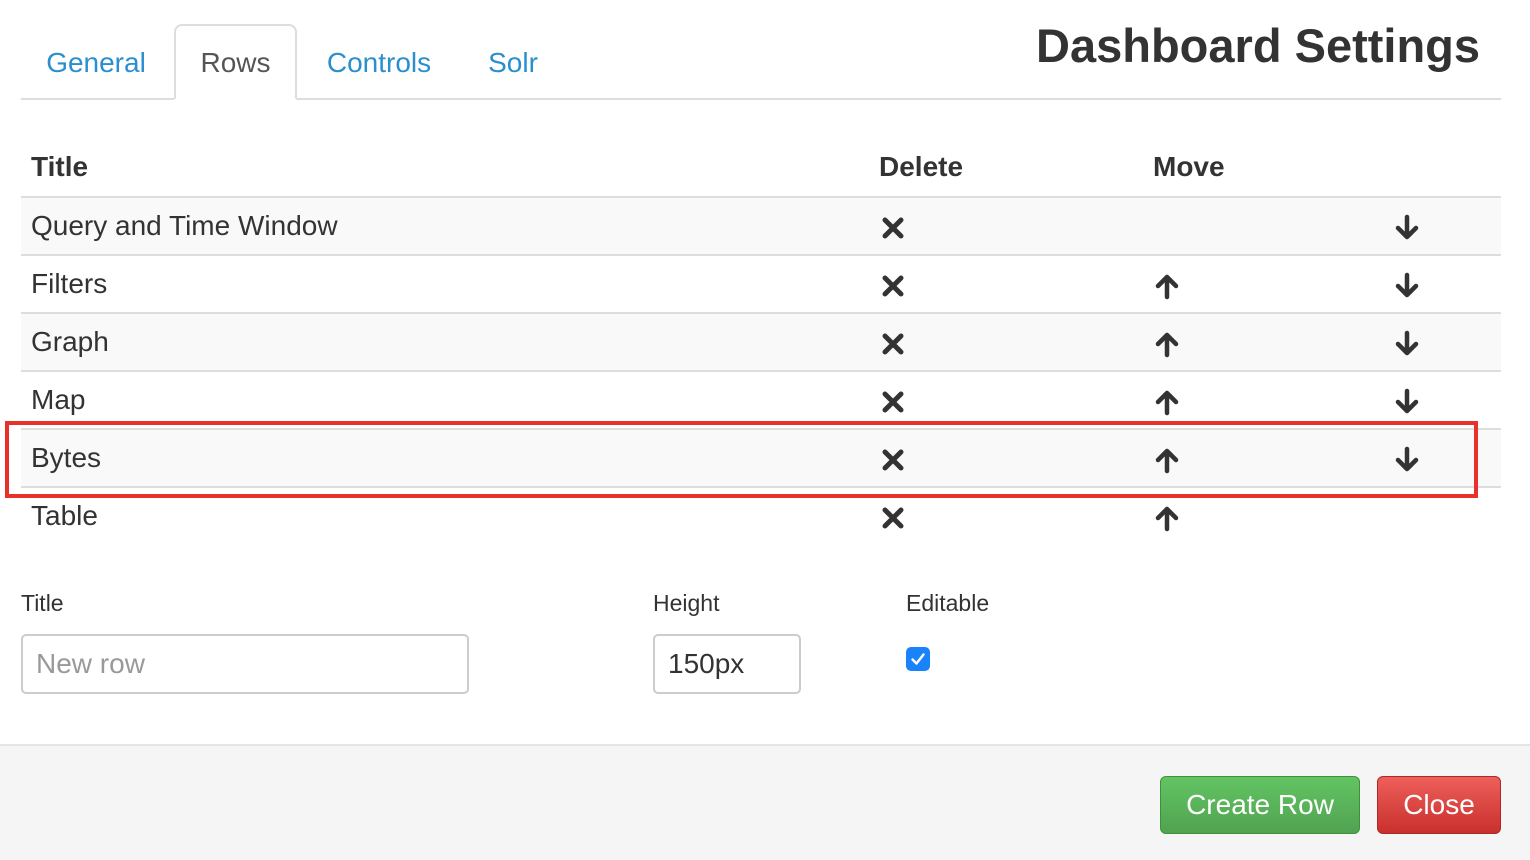  What do you see at coordinates (445, 168) in the screenshot?
I see `column-header-title: Title` at bounding box center [445, 168].